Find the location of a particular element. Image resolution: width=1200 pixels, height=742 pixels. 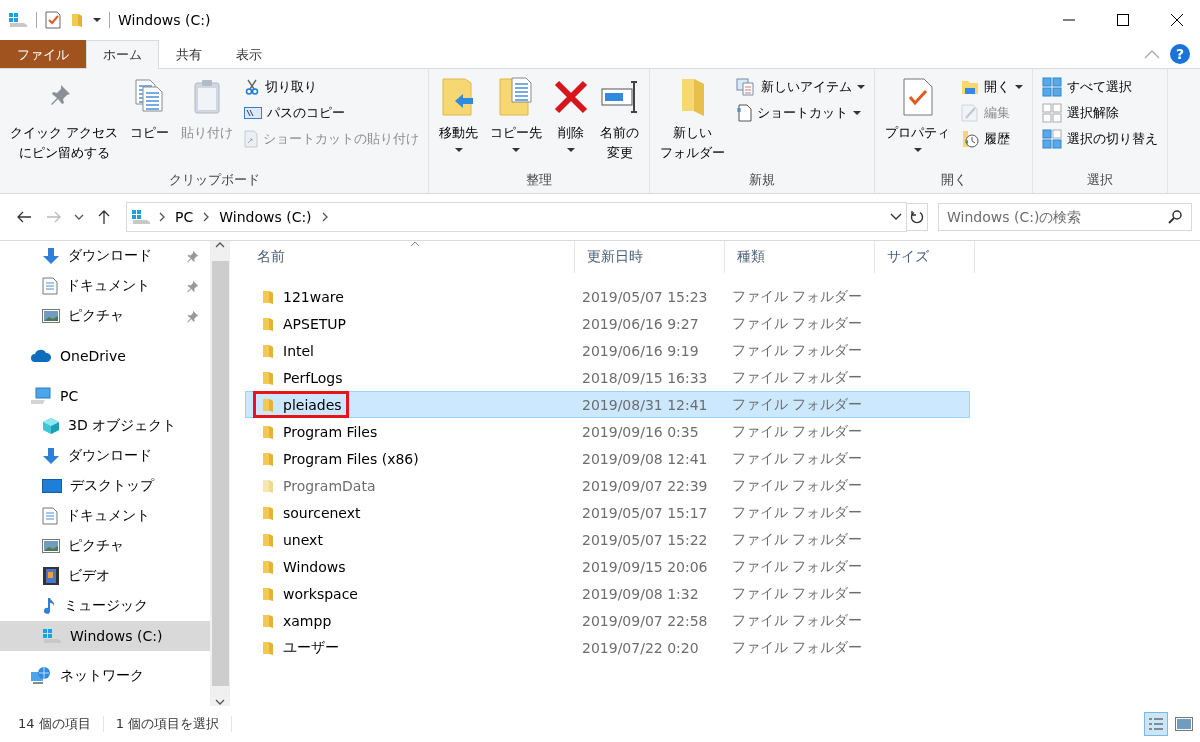

shortcut-icon is located at coordinates (251, 139).